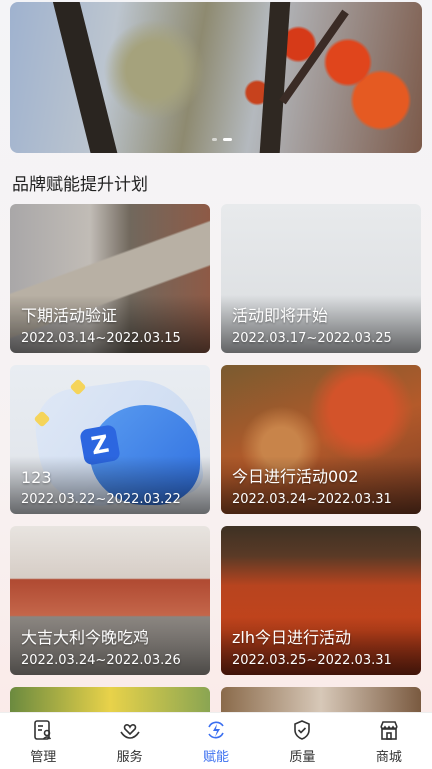 This screenshot has height=769, width=432. What do you see at coordinates (43, 730) in the screenshot?
I see `management-icon` at bounding box center [43, 730].